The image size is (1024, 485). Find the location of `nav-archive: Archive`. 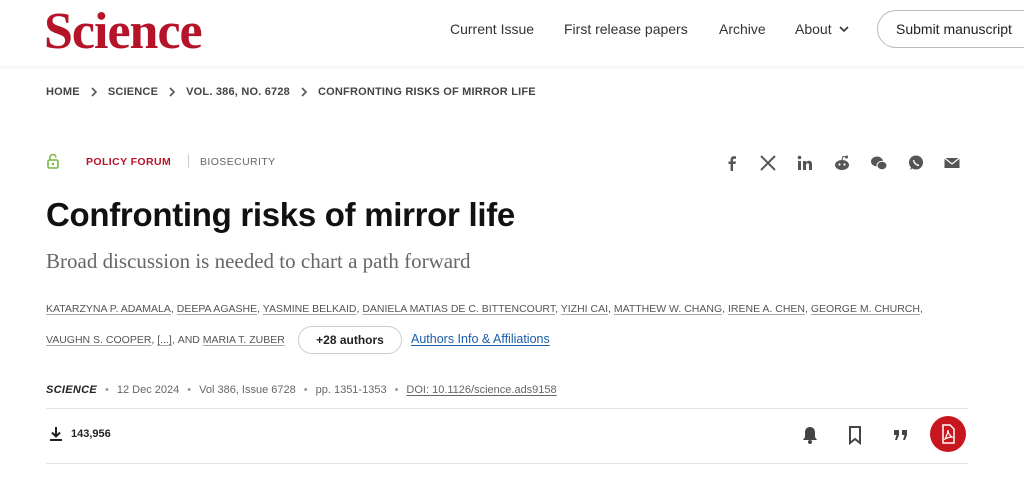

nav-archive: Archive is located at coordinates (742, 29).